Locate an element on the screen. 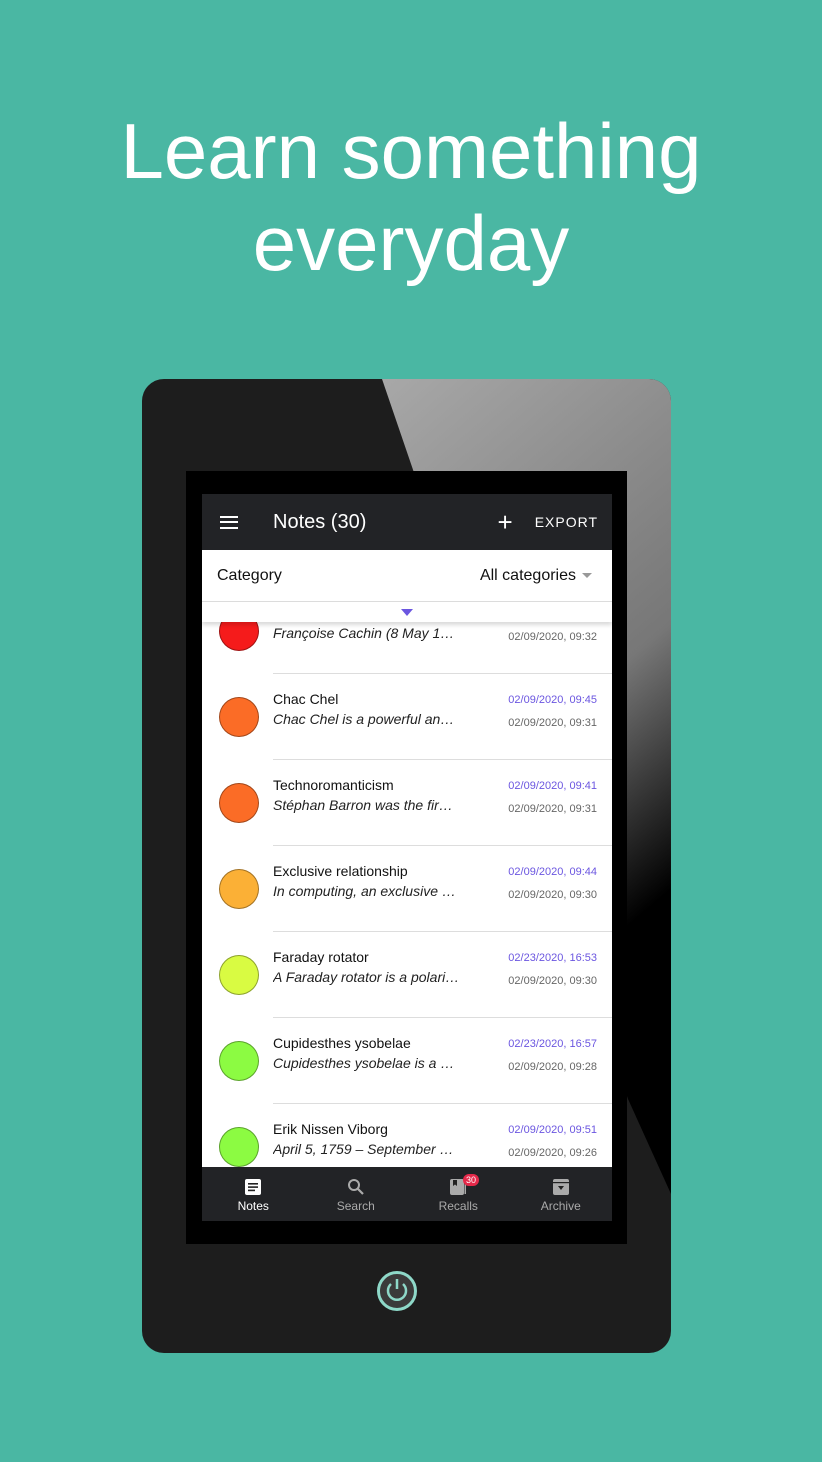 The image size is (822, 1462). pull-handle is located at coordinates (407, 612).